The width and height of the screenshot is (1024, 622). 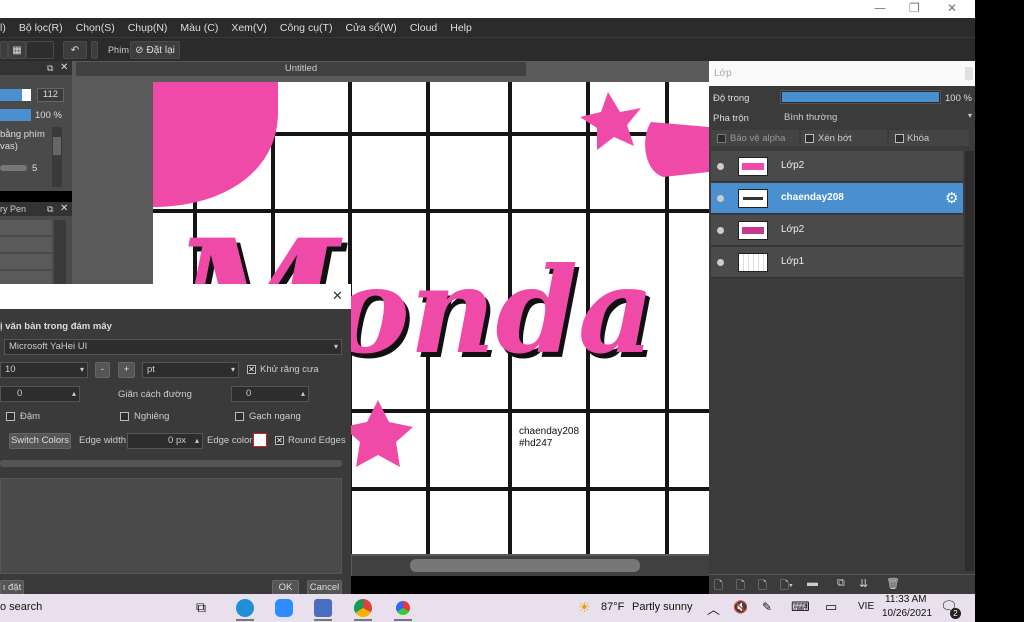 I want to click on chevron-down-icon: ▾, so click(x=232, y=369).